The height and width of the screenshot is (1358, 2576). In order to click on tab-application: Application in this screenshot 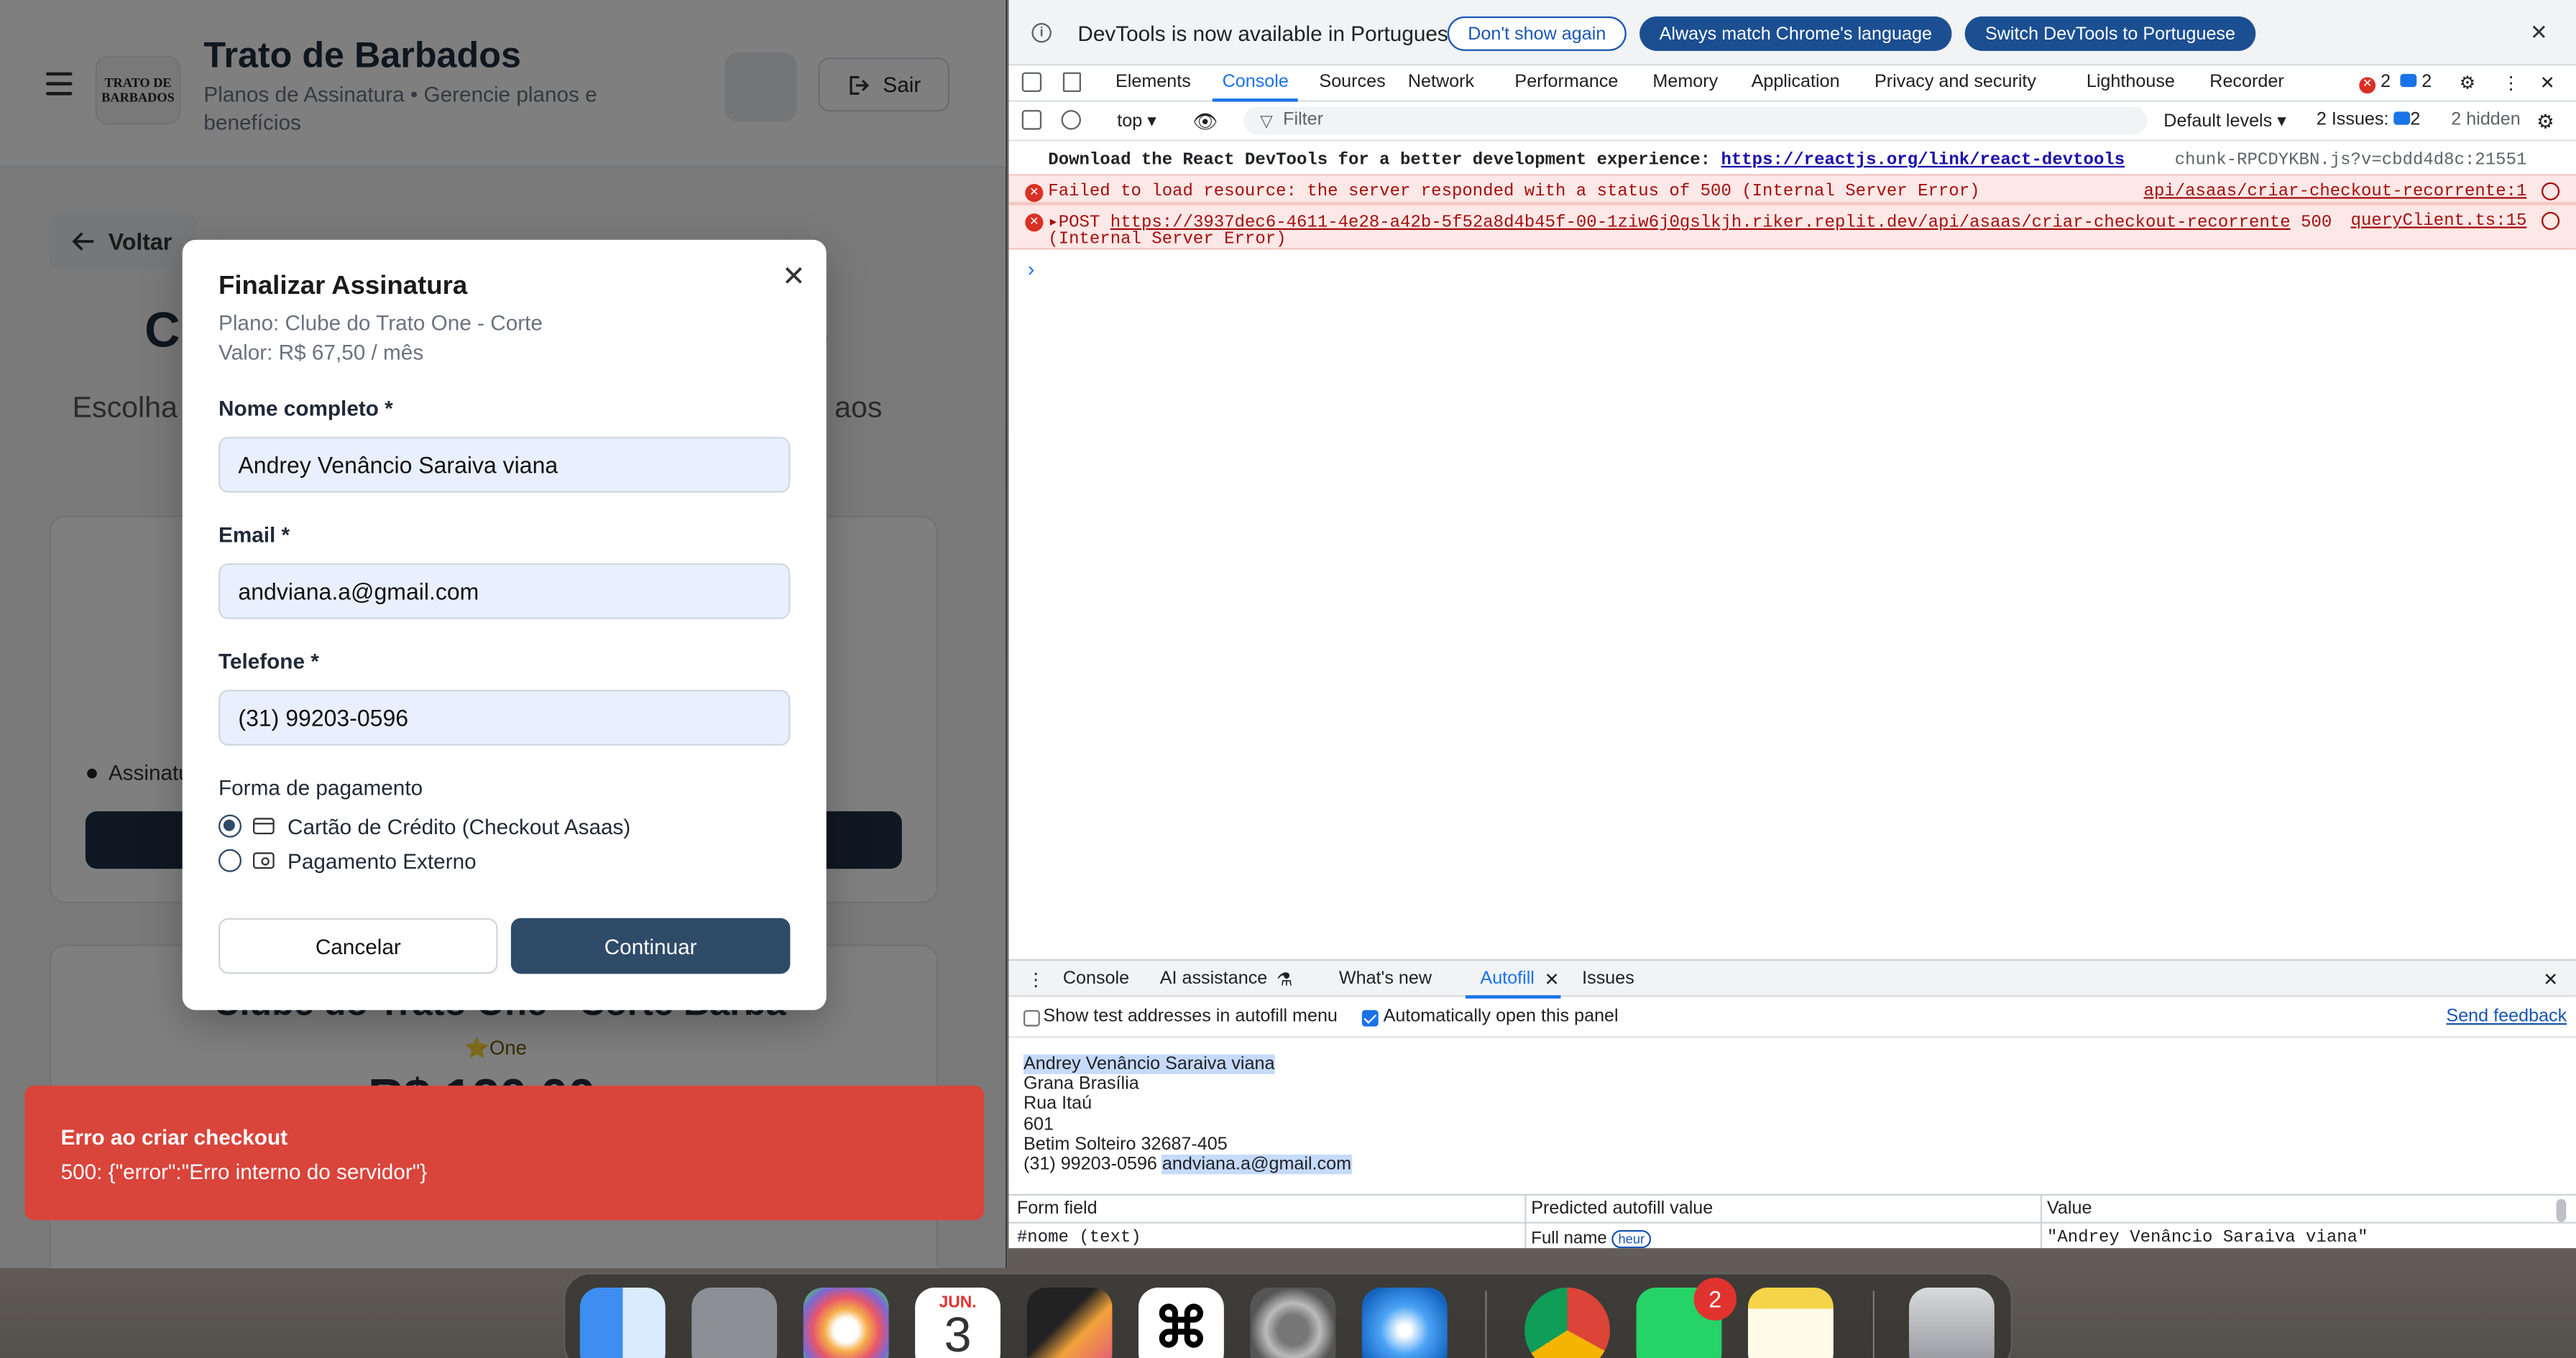, I will do `click(1796, 82)`.